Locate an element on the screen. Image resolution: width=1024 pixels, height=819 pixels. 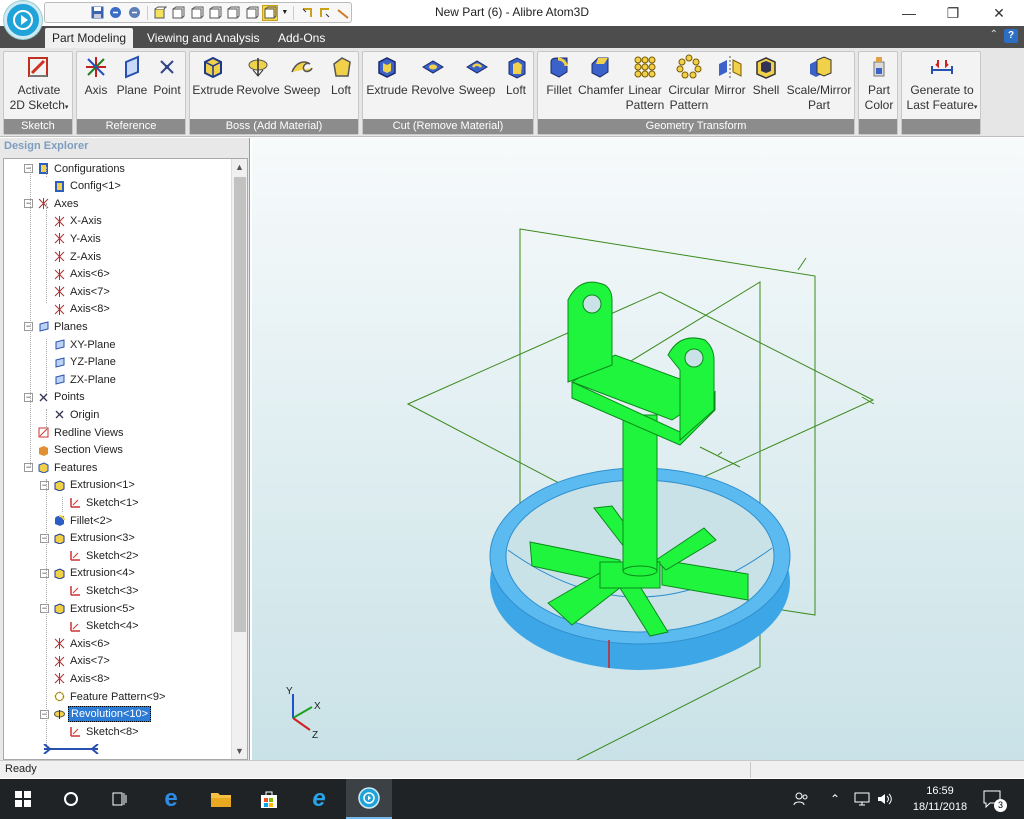
tree-node-label: Features is located at coordinates (76, 467).